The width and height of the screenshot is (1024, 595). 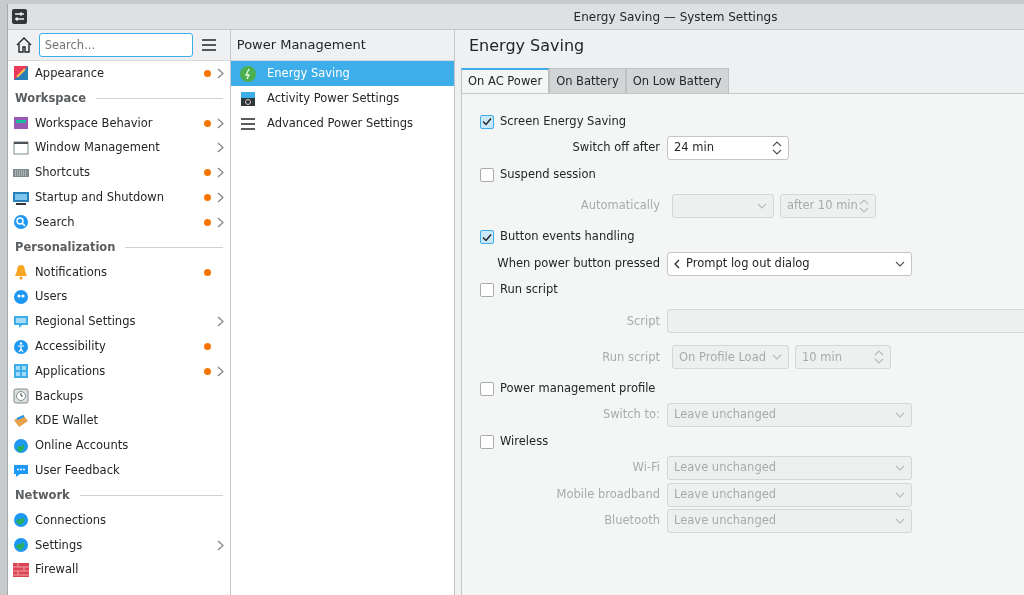 I want to click on brick-wall-icon, so click(x=21, y=569).